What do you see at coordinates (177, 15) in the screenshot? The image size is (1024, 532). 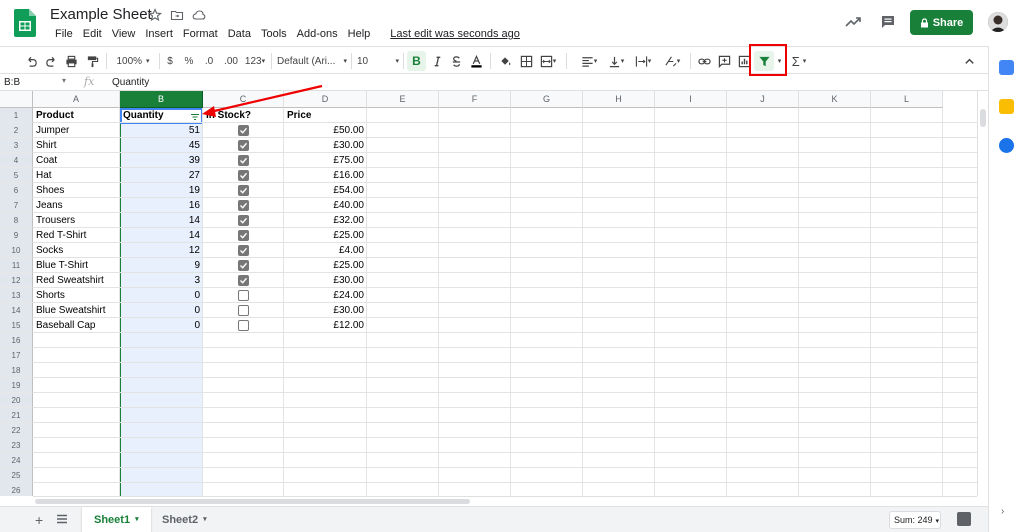 I see `move-folder-icon` at bounding box center [177, 15].